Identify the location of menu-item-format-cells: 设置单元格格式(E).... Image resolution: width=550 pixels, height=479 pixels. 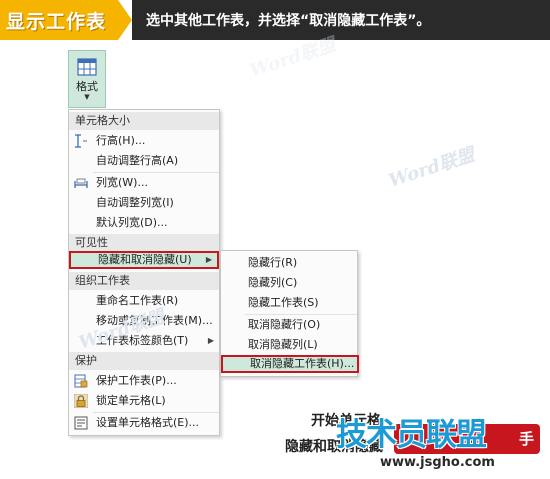
(144, 423).